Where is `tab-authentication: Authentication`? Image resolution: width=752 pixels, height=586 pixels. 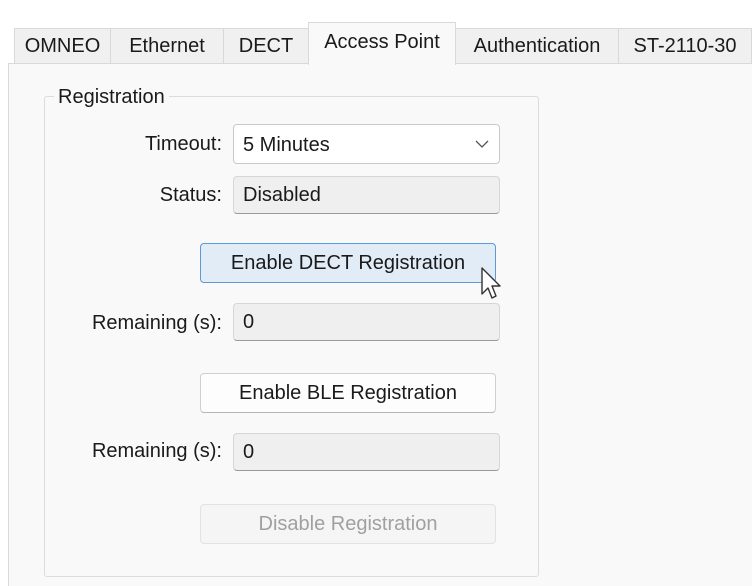 tab-authentication: Authentication is located at coordinates (537, 46).